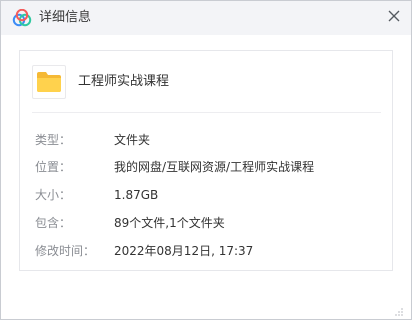 Image resolution: width=412 pixels, height=320 pixels. Describe the element at coordinates (65, 17) in the screenshot. I see `dialog-title: 详细信息` at that location.